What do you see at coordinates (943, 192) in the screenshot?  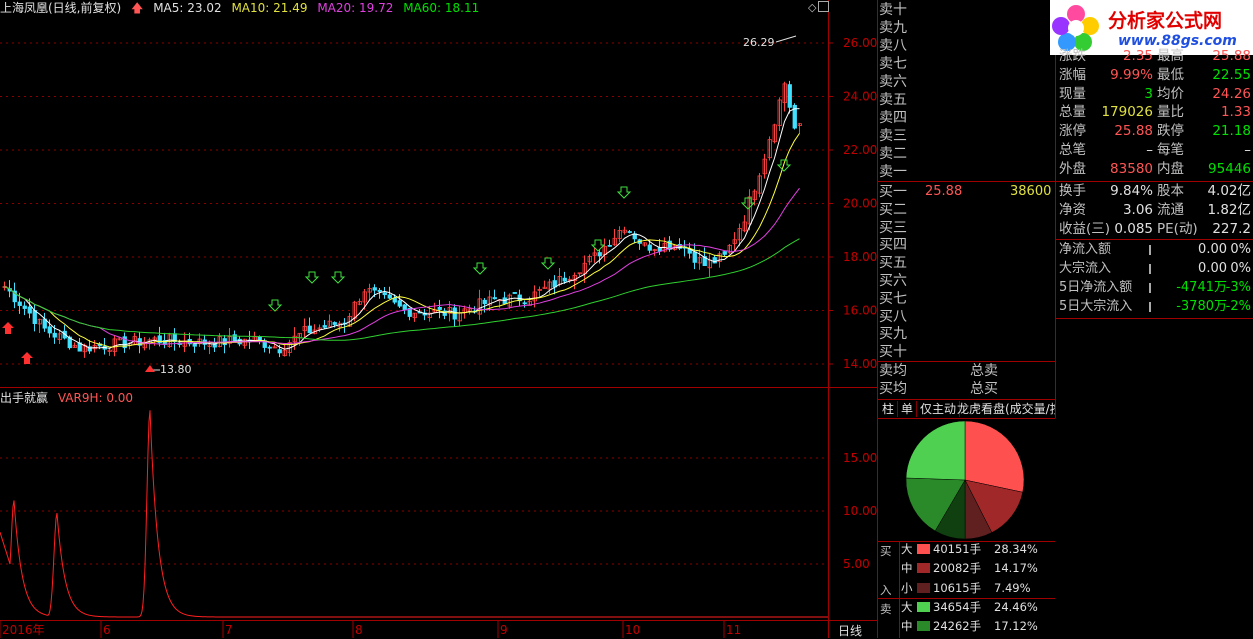 I see `buy1-price: 25.88` at bounding box center [943, 192].